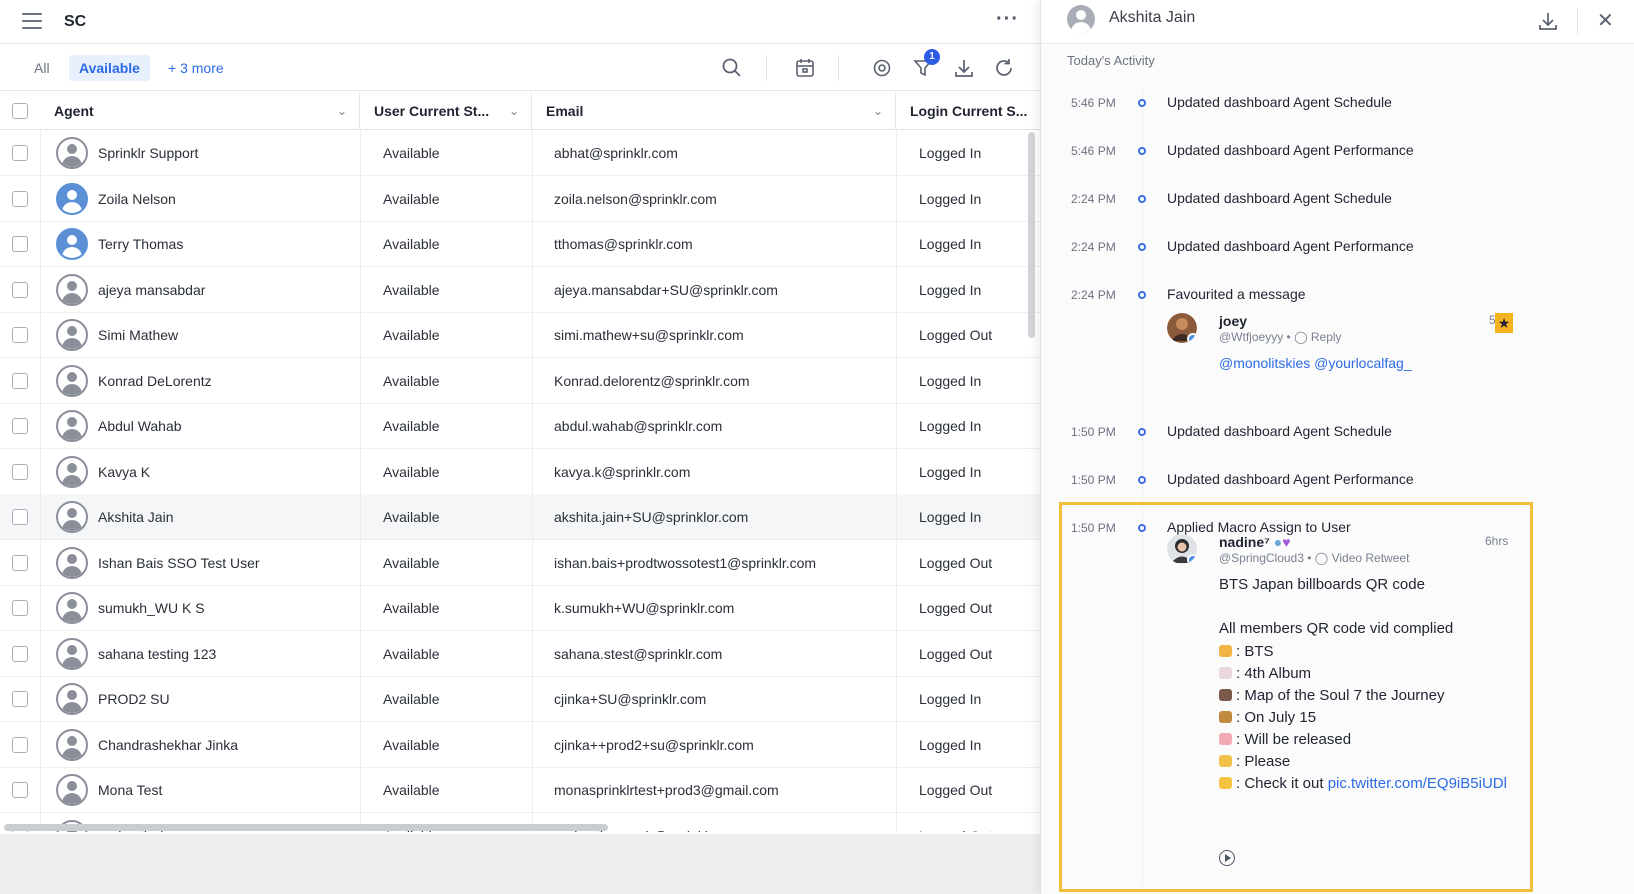 The height and width of the screenshot is (894, 1634). Describe the element at coordinates (1142, 199) in the screenshot. I see `timeline-dot` at that location.